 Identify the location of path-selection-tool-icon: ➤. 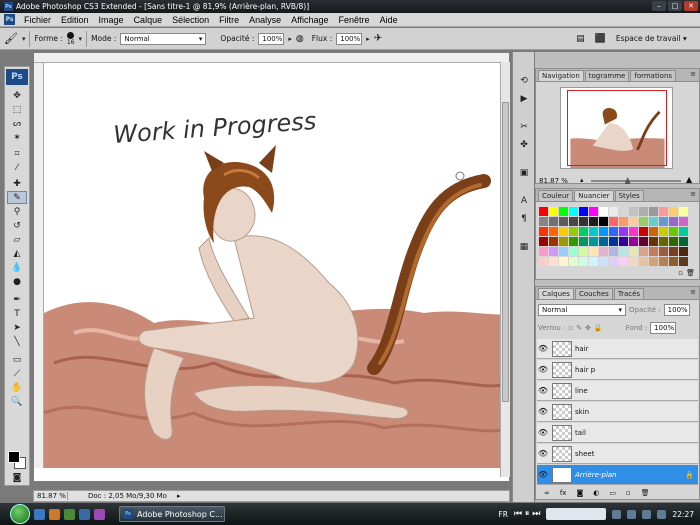
(17, 327).